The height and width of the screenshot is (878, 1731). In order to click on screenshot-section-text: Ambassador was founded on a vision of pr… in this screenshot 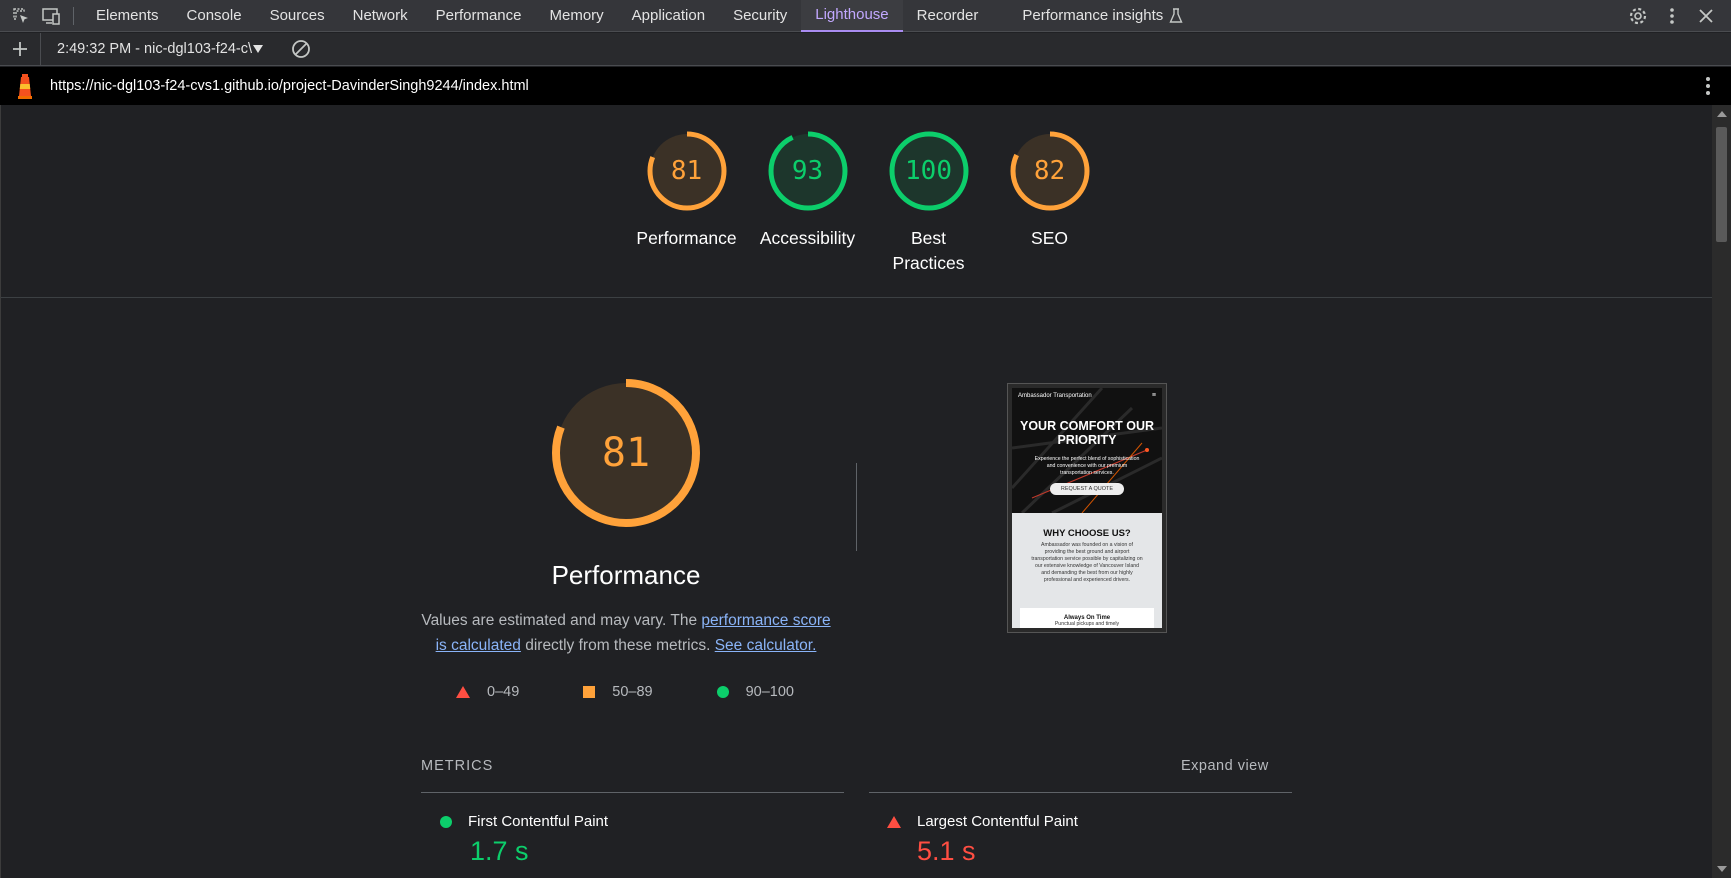, I will do `click(1087, 562)`.